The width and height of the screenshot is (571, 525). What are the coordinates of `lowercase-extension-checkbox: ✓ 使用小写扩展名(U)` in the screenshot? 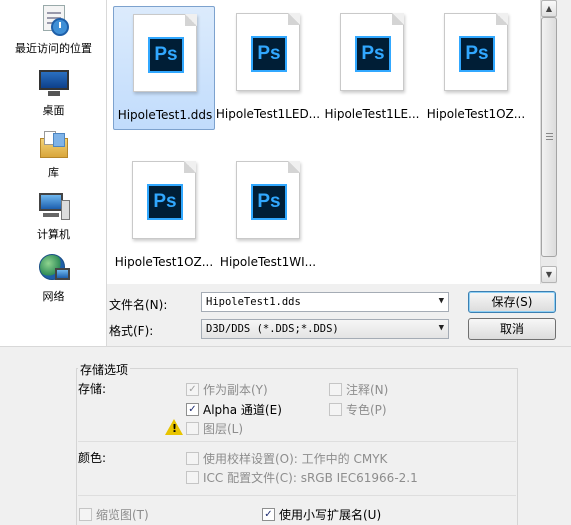 It's located at (321, 514).